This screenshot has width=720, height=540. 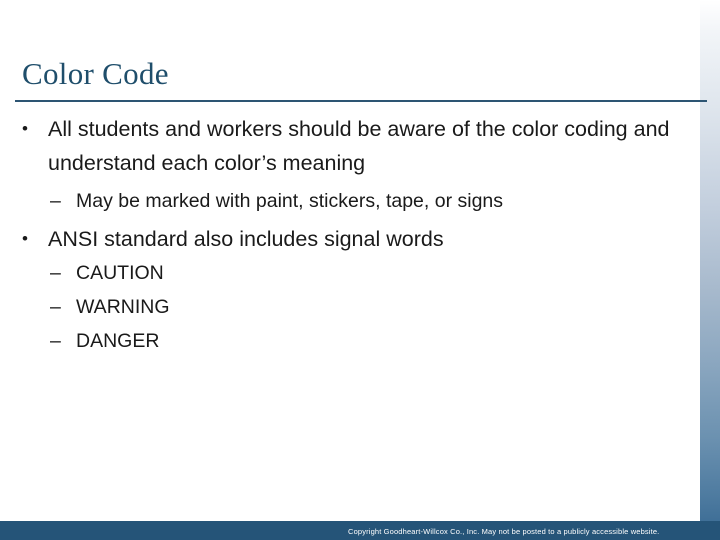 What do you see at coordinates (350, 307) in the screenshot?
I see `sub-bullet-item: – WARNING` at bounding box center [350, 307].